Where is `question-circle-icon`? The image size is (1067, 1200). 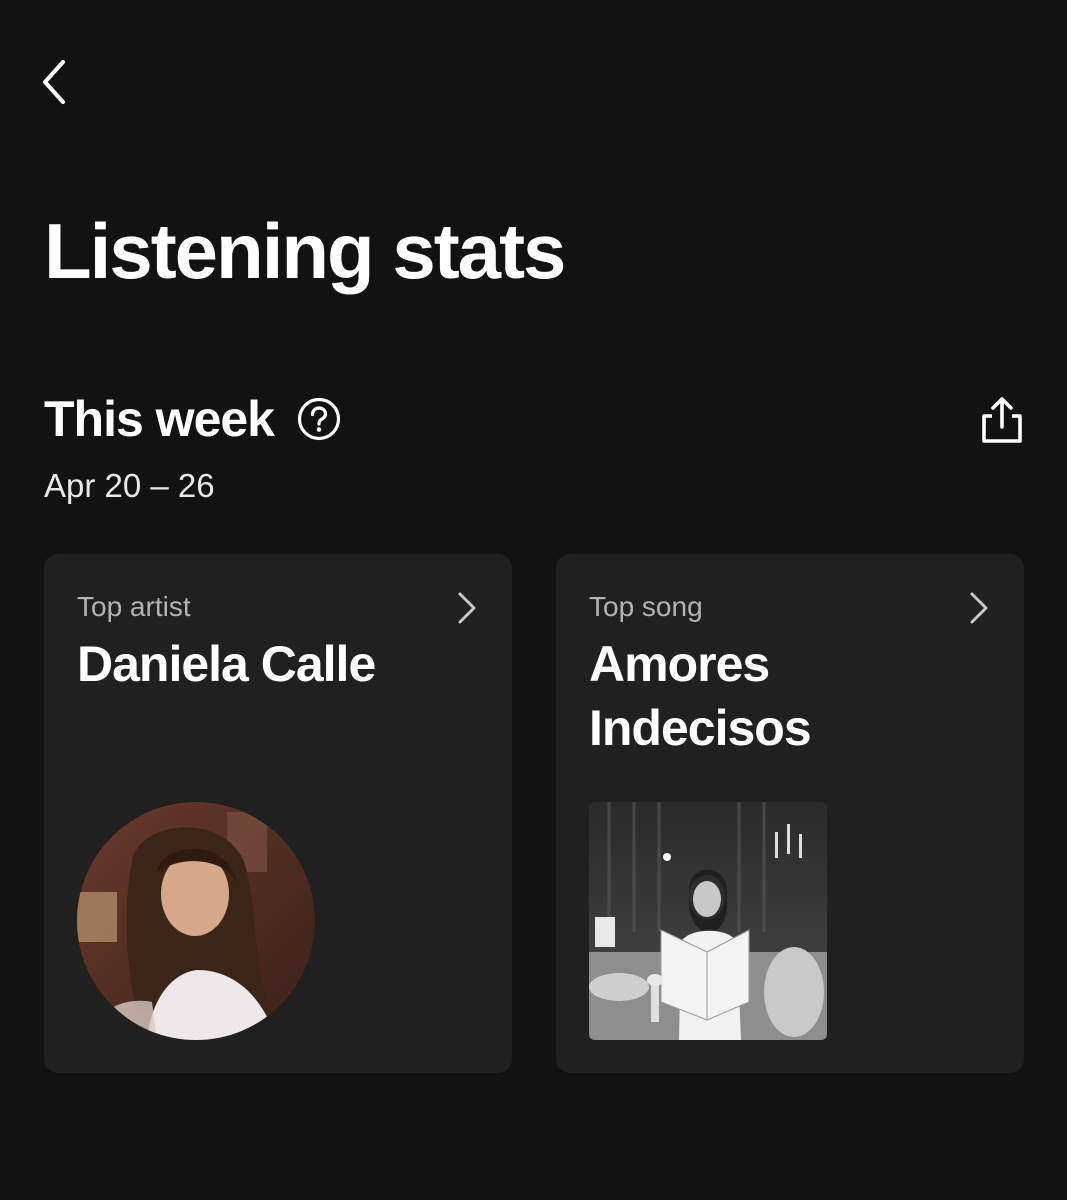 question-circle-icon is located at coordinates (319, 419).